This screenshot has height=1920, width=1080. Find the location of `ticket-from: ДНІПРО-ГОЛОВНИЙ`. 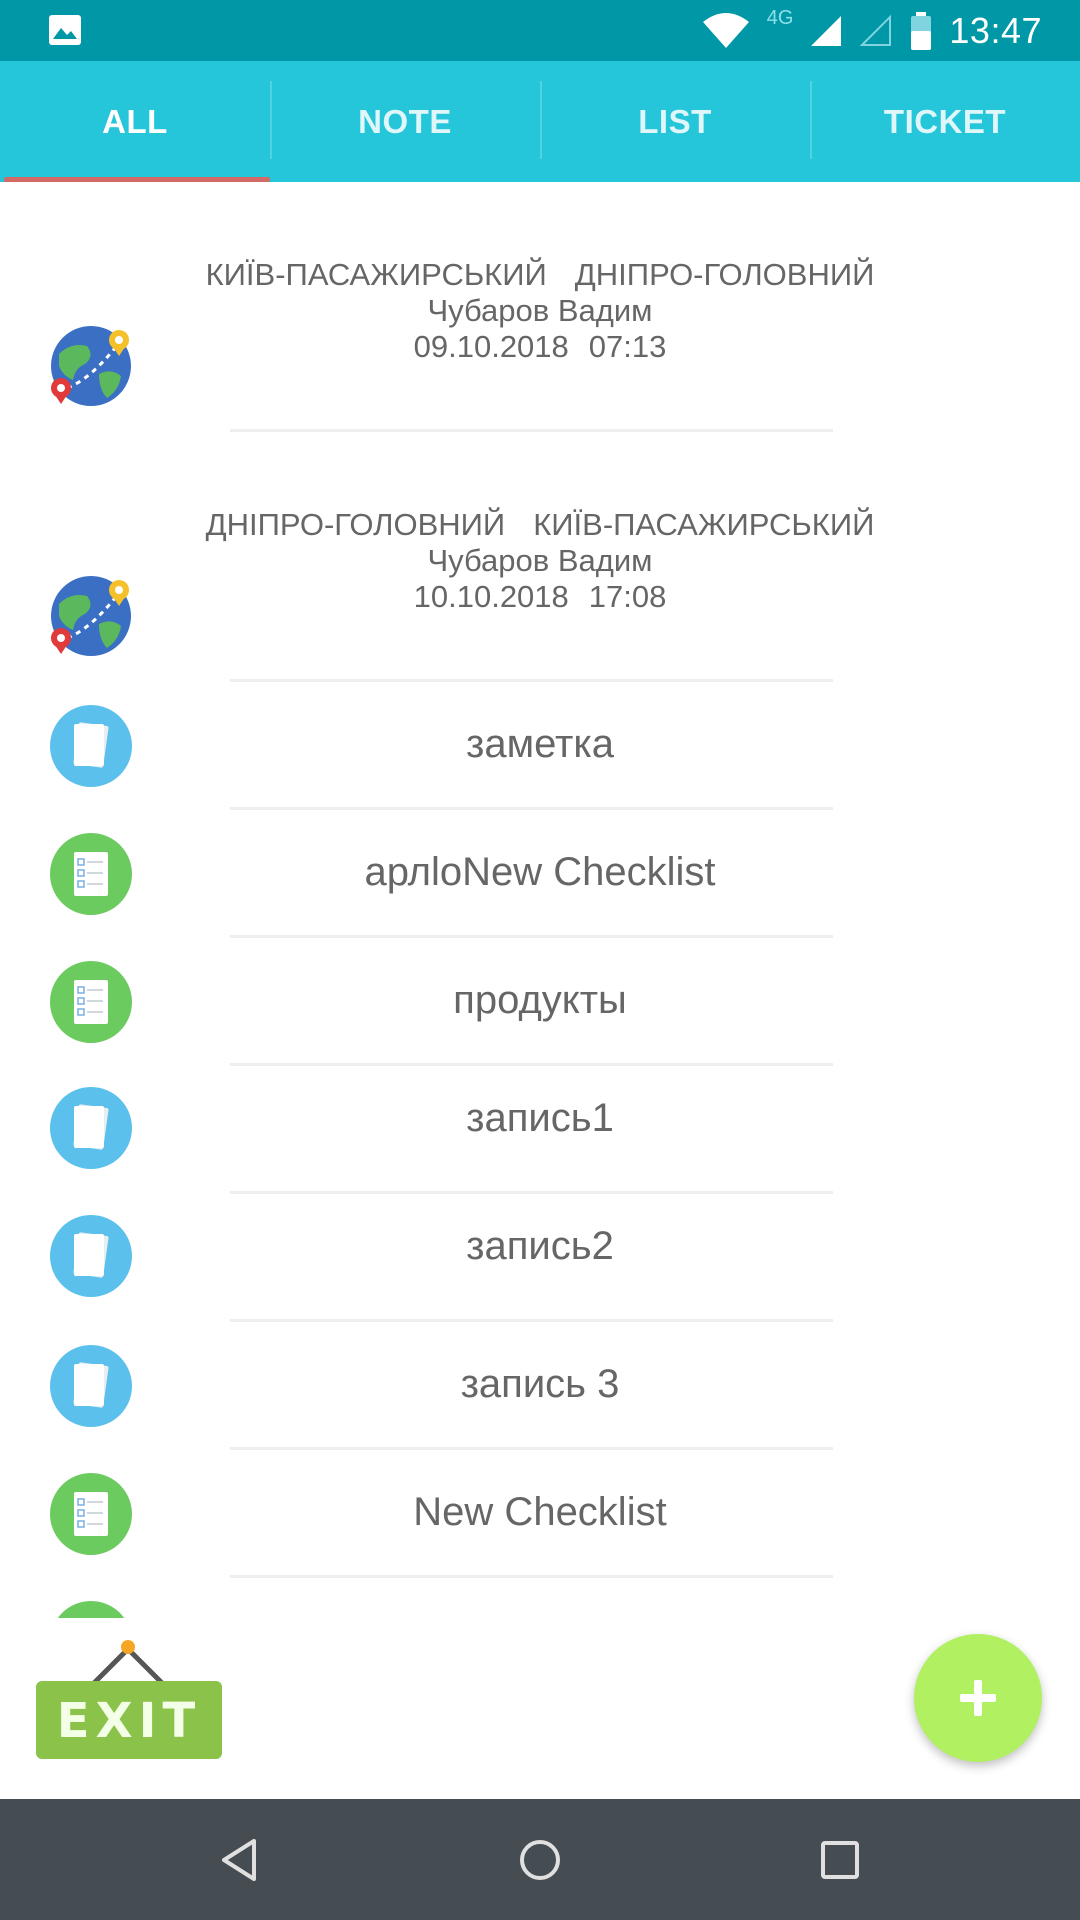

ticket-from: ДНІПРО-ГОЛОВНИЙ is located at coordinates (355, 524).